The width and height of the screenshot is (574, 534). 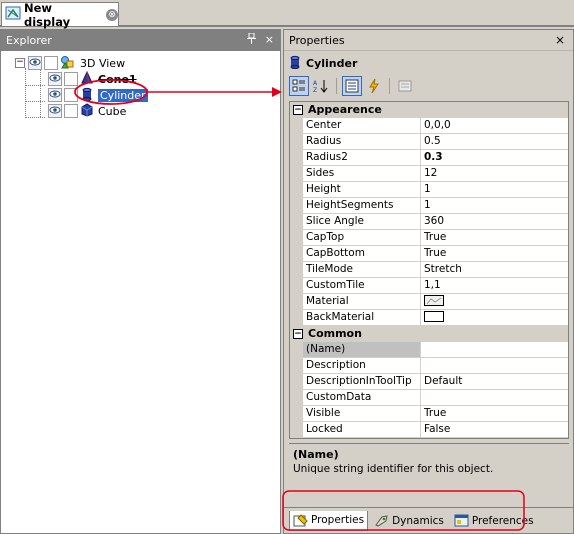 What do you see at coordinates (92, 78) in the screenshot?
I see `tree-node-cone1: Cone1` at bounding box center [92, 78].